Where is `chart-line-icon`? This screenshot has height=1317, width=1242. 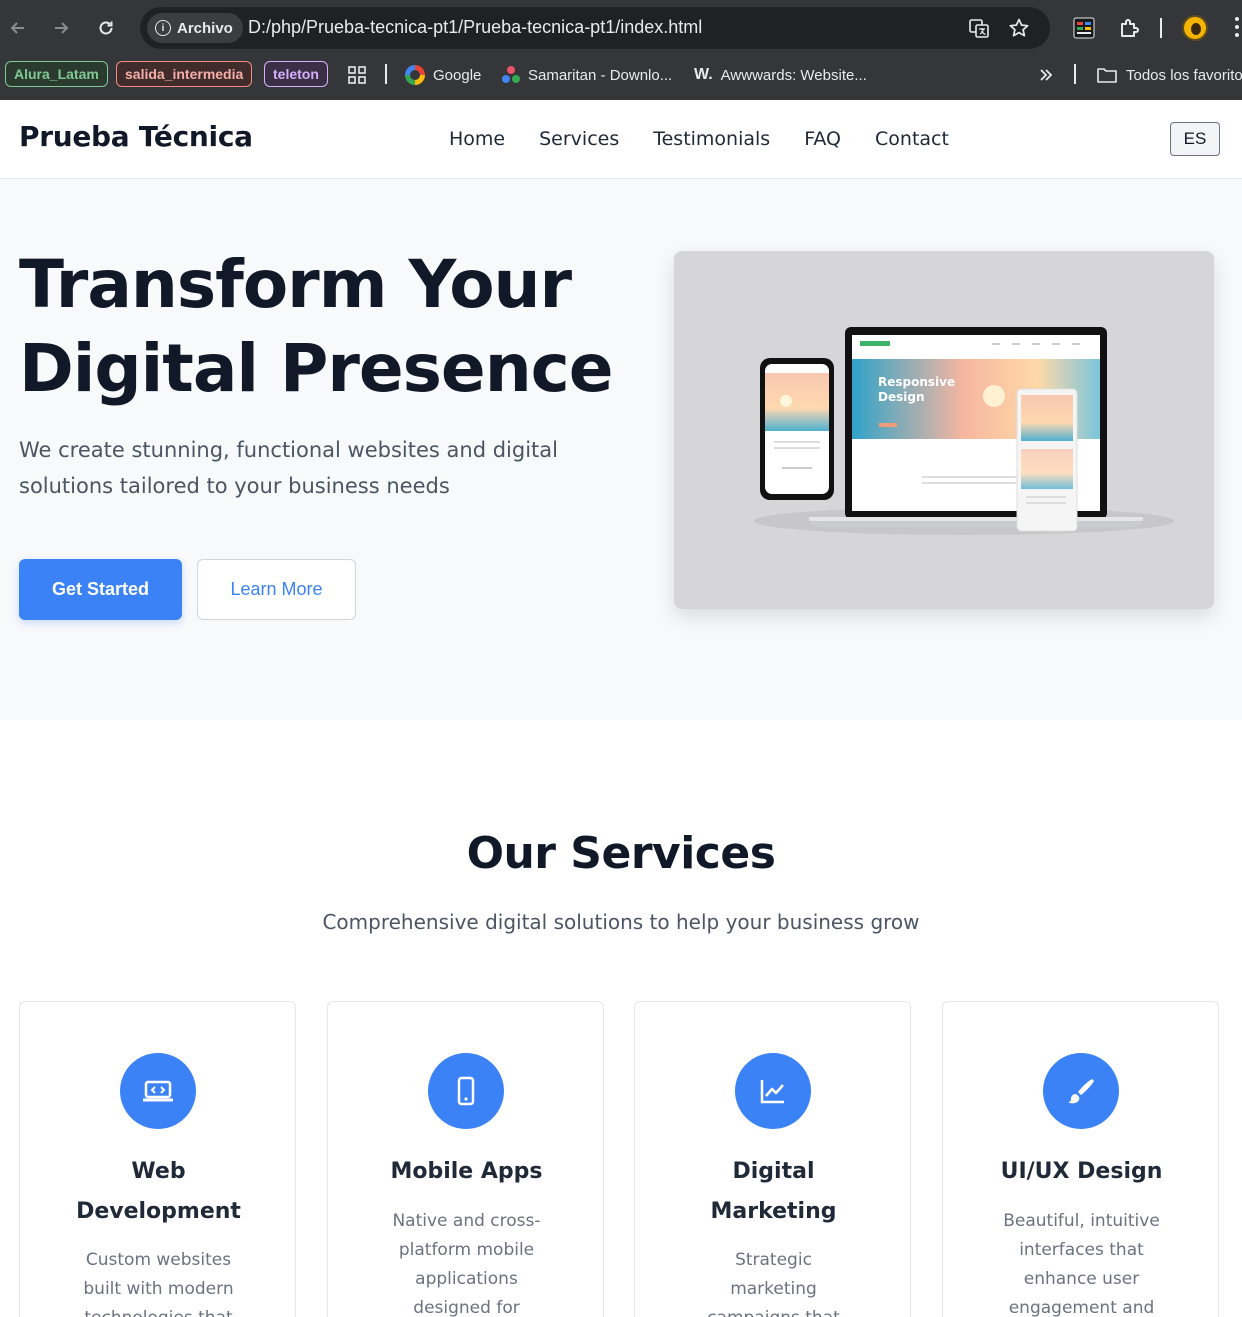
chart-line-icon is located at coordinates (773, 1091).